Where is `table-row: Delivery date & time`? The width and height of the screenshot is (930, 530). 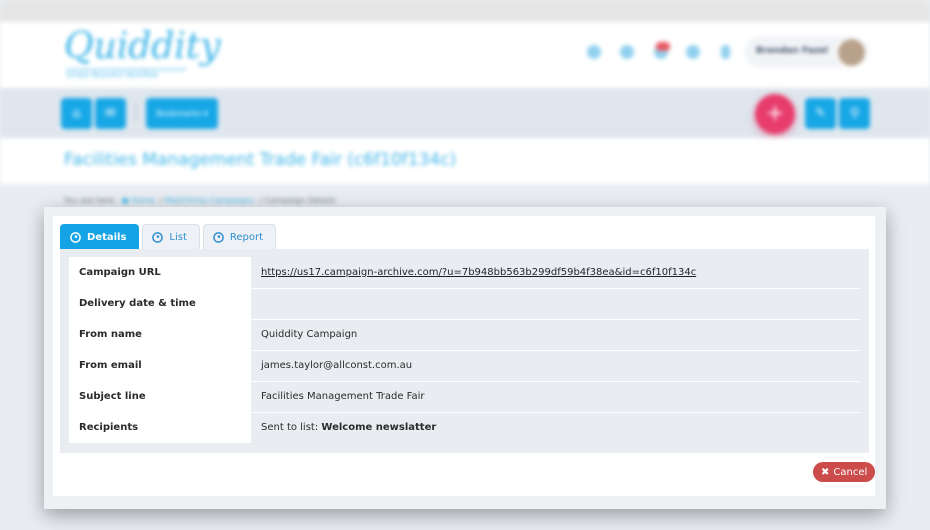 table-row: Delivery date & time is located at coordinates (464, 304).